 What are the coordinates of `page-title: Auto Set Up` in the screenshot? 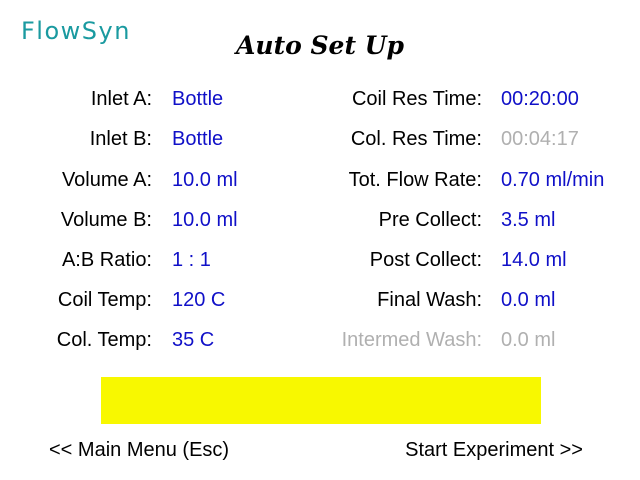 It's located at (320, 45).